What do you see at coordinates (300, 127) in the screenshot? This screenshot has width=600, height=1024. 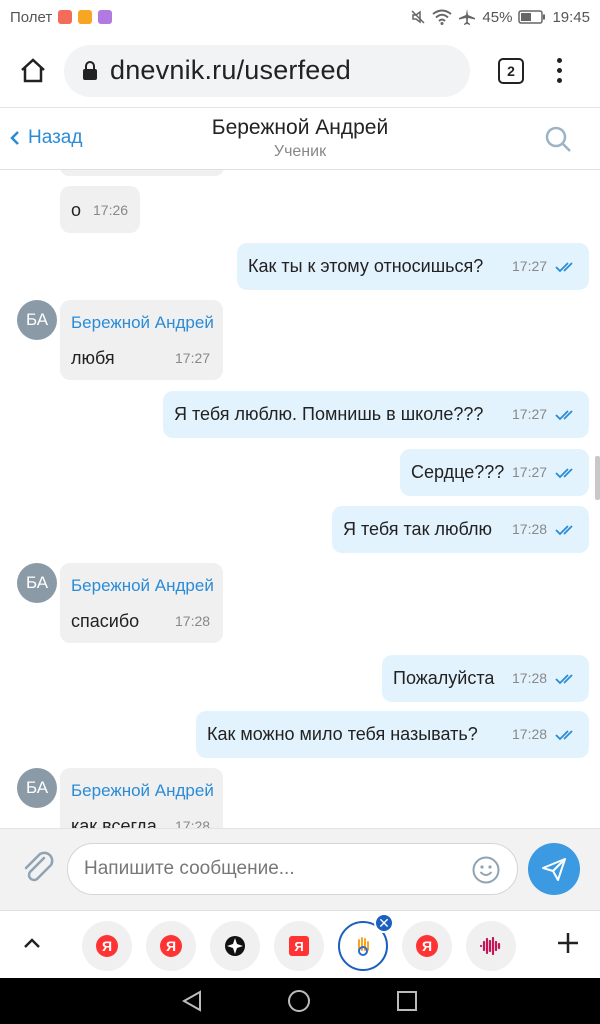 I see `chat-title: Бережной Андрей` at bounding box center [300, 127].